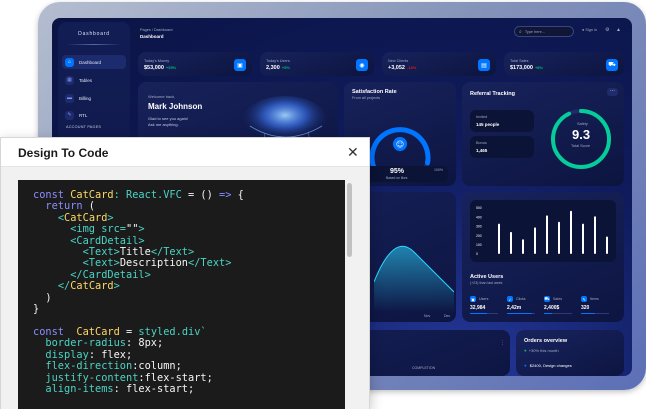  I want to click on metric-items: ✎ Items 320, so click(597, 305).